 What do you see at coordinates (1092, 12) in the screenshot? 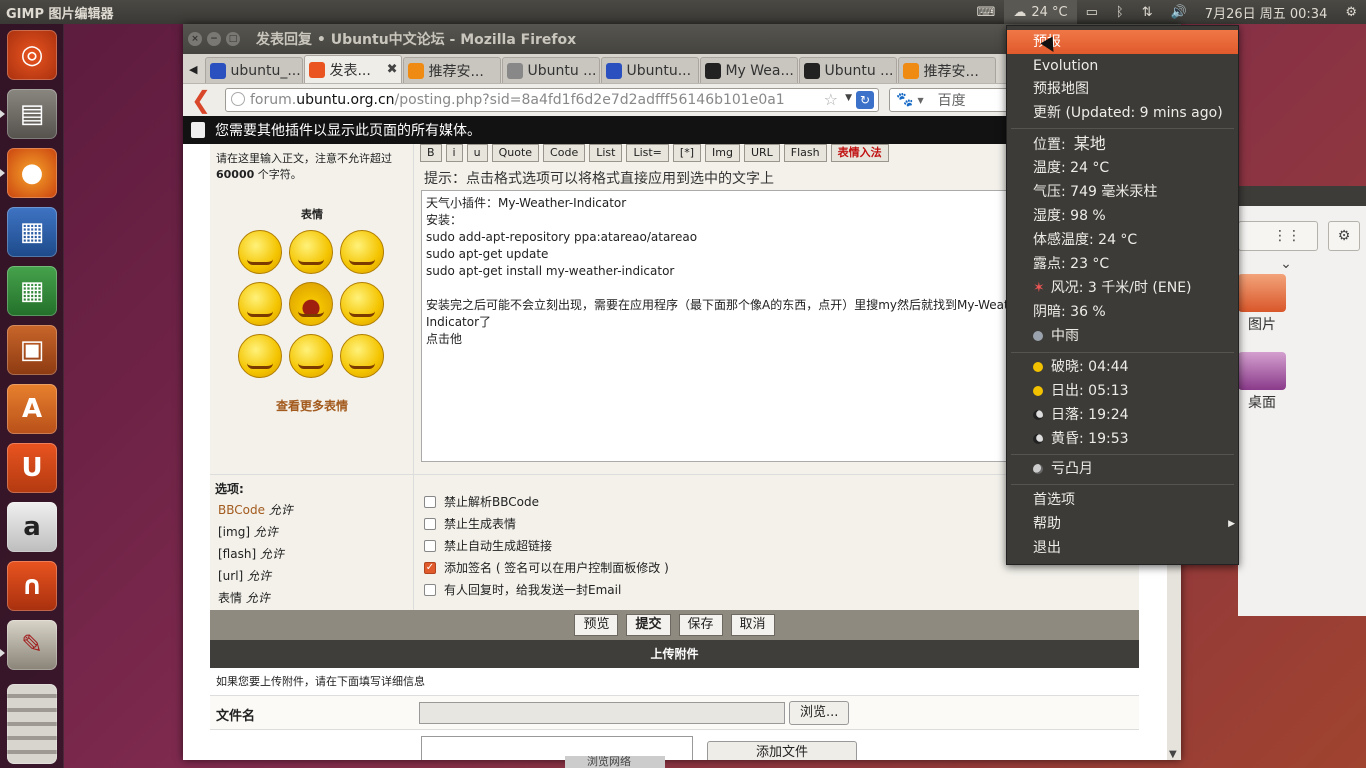
I see `battery-icon: ▭` at bounding box center [1092, 12].